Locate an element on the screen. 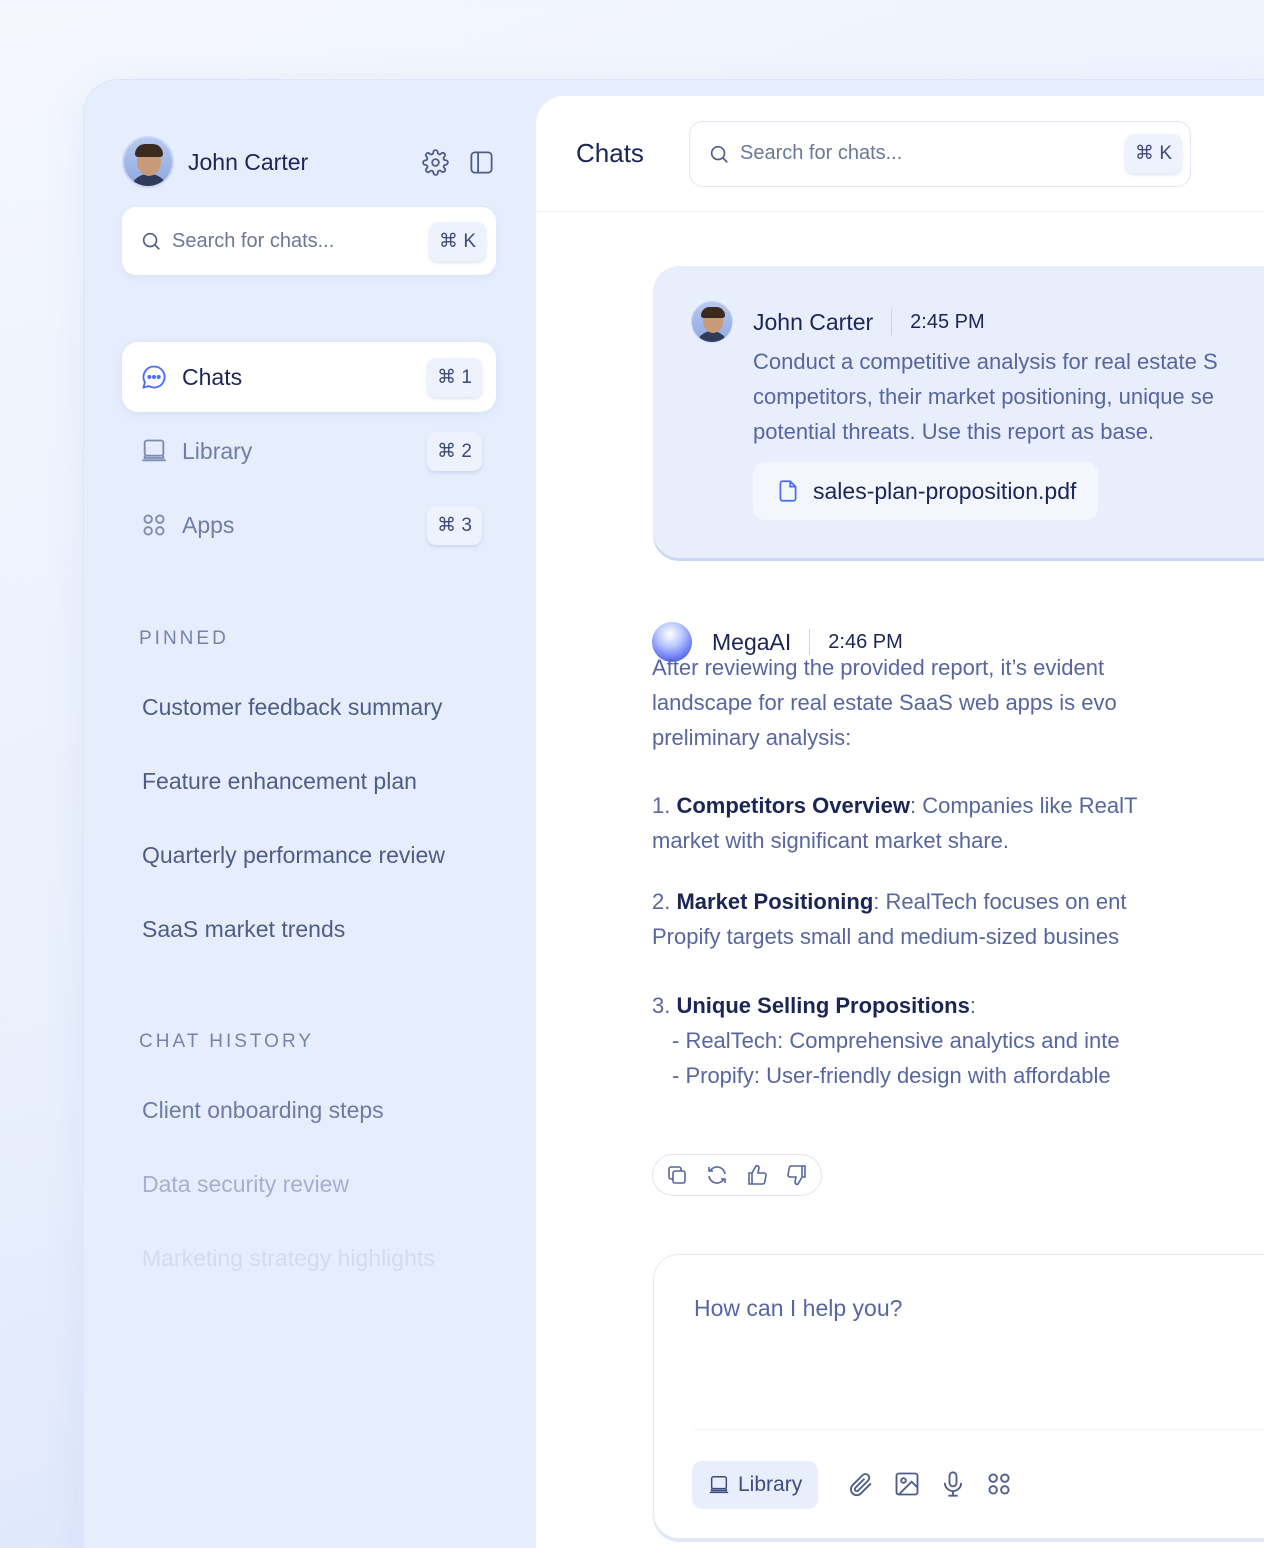 The image size is (1264, 1548). nav-item-chats: Chats ⌘ 1 is located at coordinates (309, 377).